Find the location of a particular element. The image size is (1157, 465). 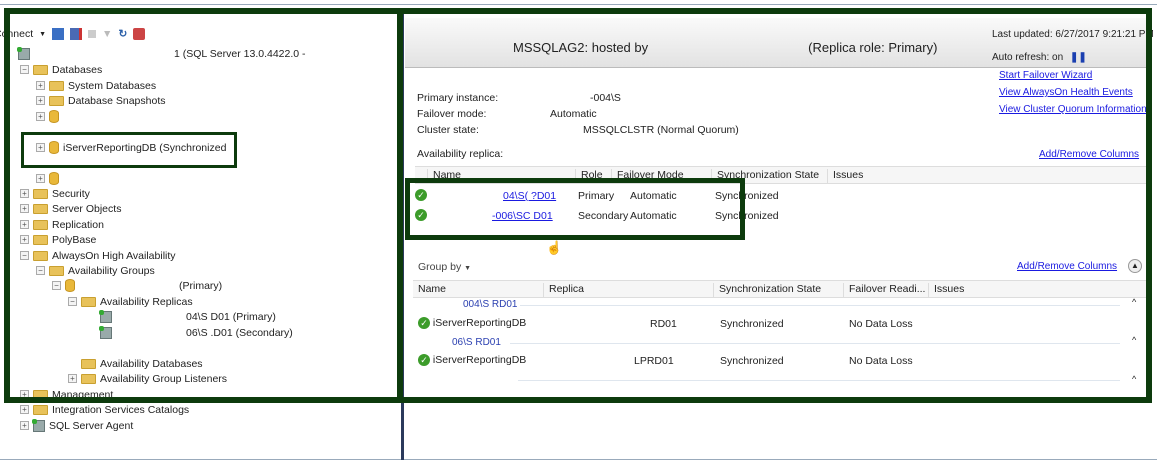

annotation-divider is located at coordinates (400, 205).